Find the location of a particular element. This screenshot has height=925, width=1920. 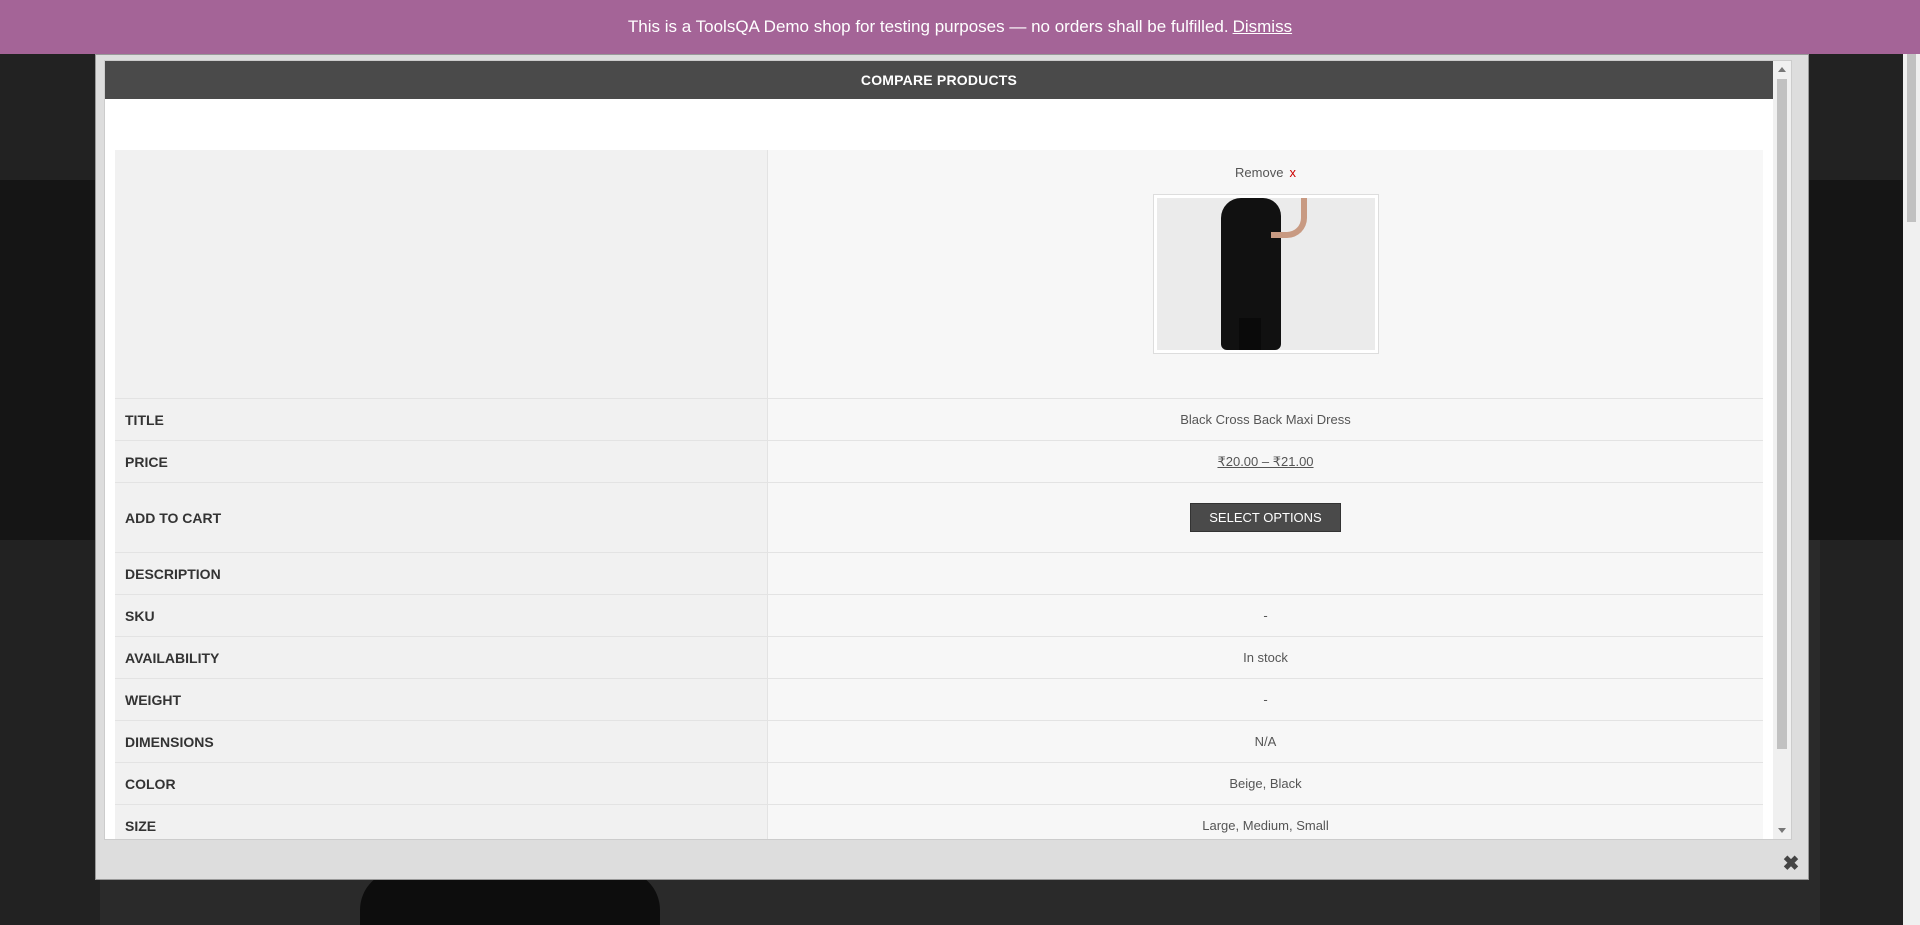

remove-x-icon: x is located at coordinates (1292, 172).